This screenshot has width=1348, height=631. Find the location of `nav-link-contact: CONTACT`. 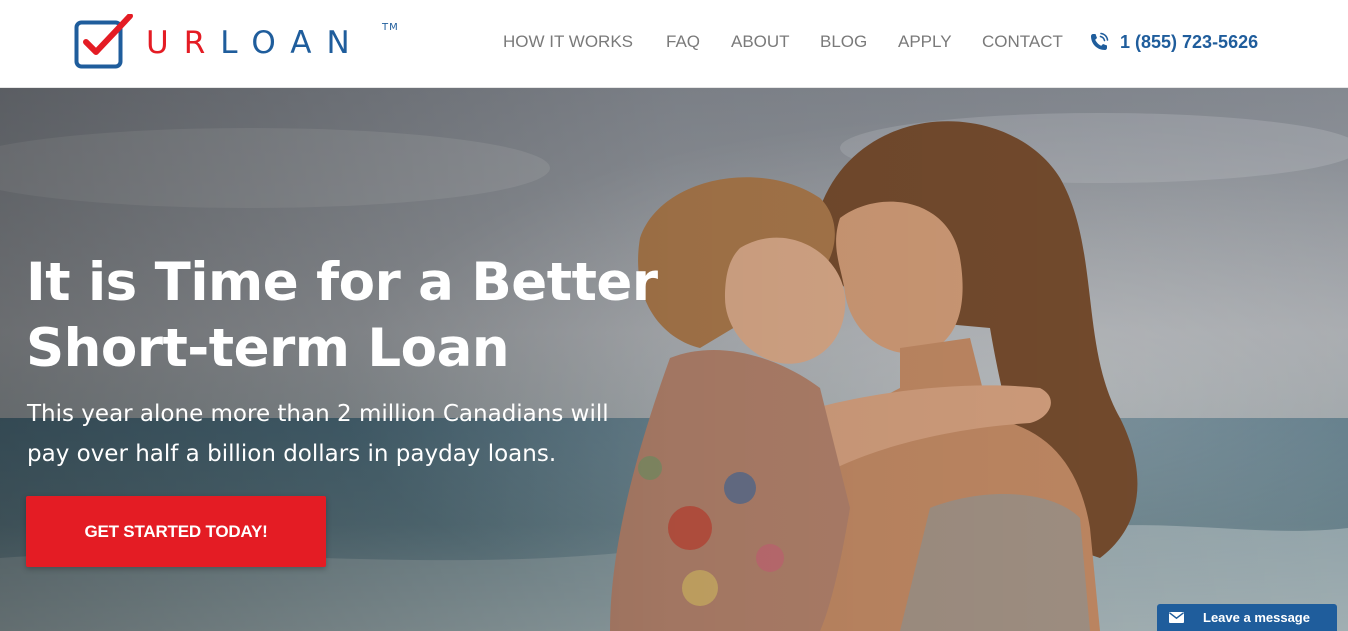

nav-link-contact: CONTACT is located at coordinates (1022, 42).